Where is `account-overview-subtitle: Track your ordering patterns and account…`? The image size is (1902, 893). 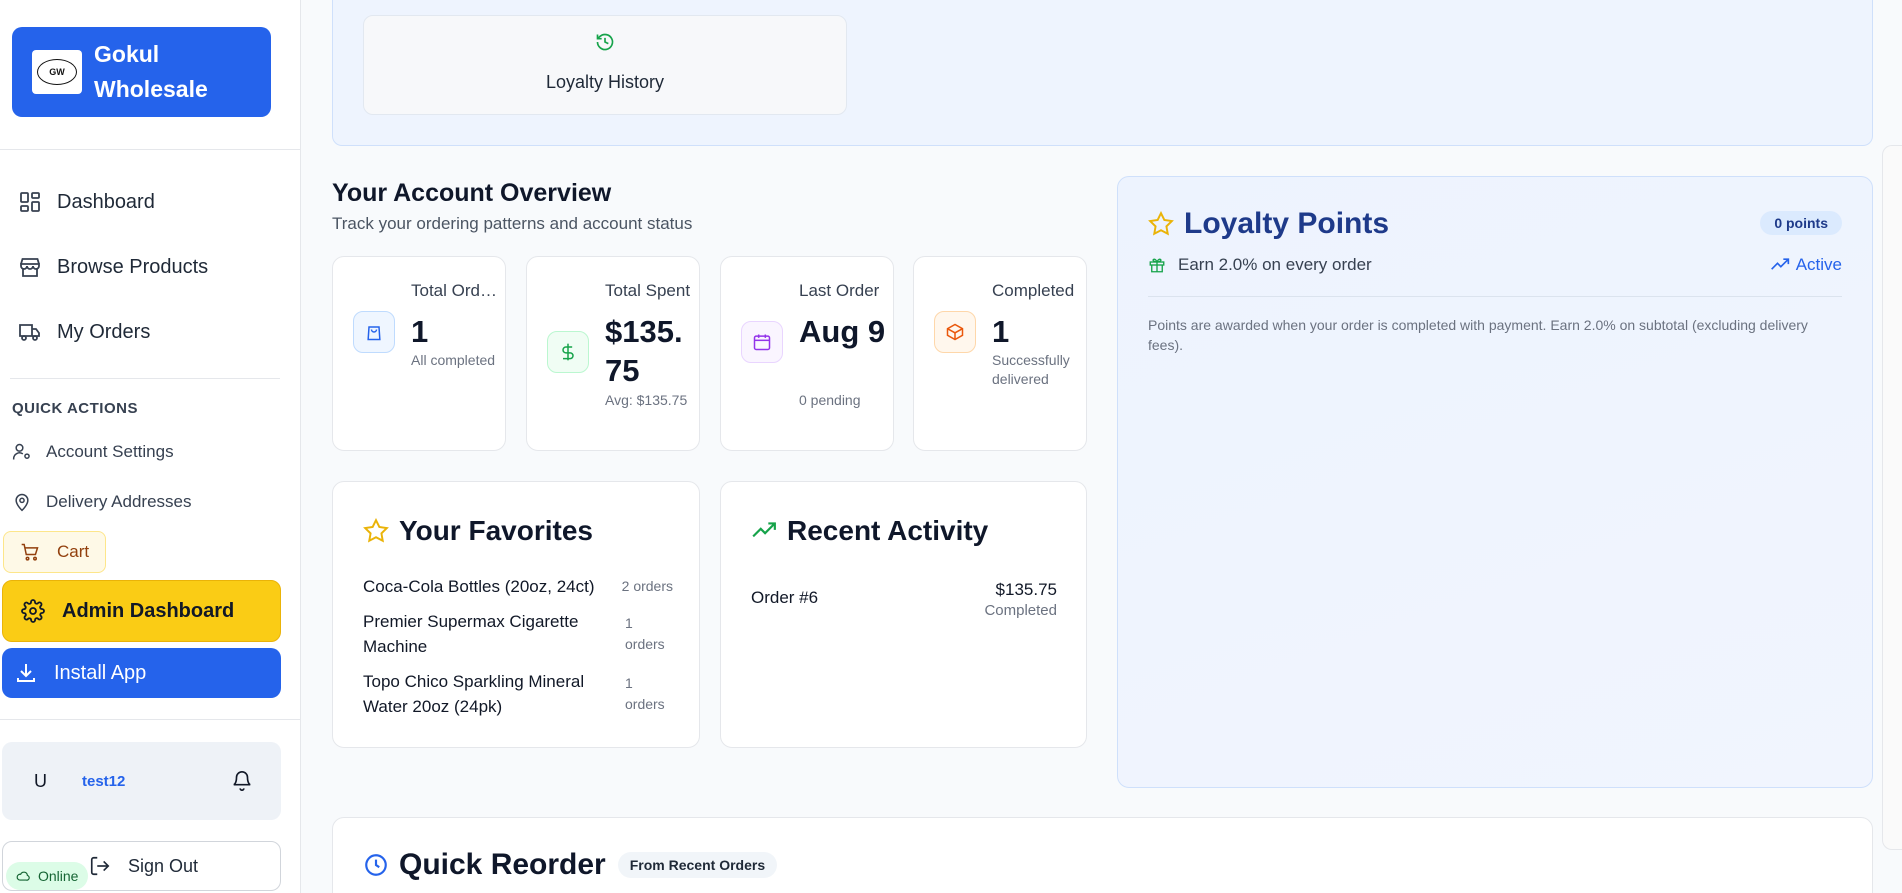 account-overview-subtitle: Track your ordering patterns and account… is located at coordinates (512, 223).